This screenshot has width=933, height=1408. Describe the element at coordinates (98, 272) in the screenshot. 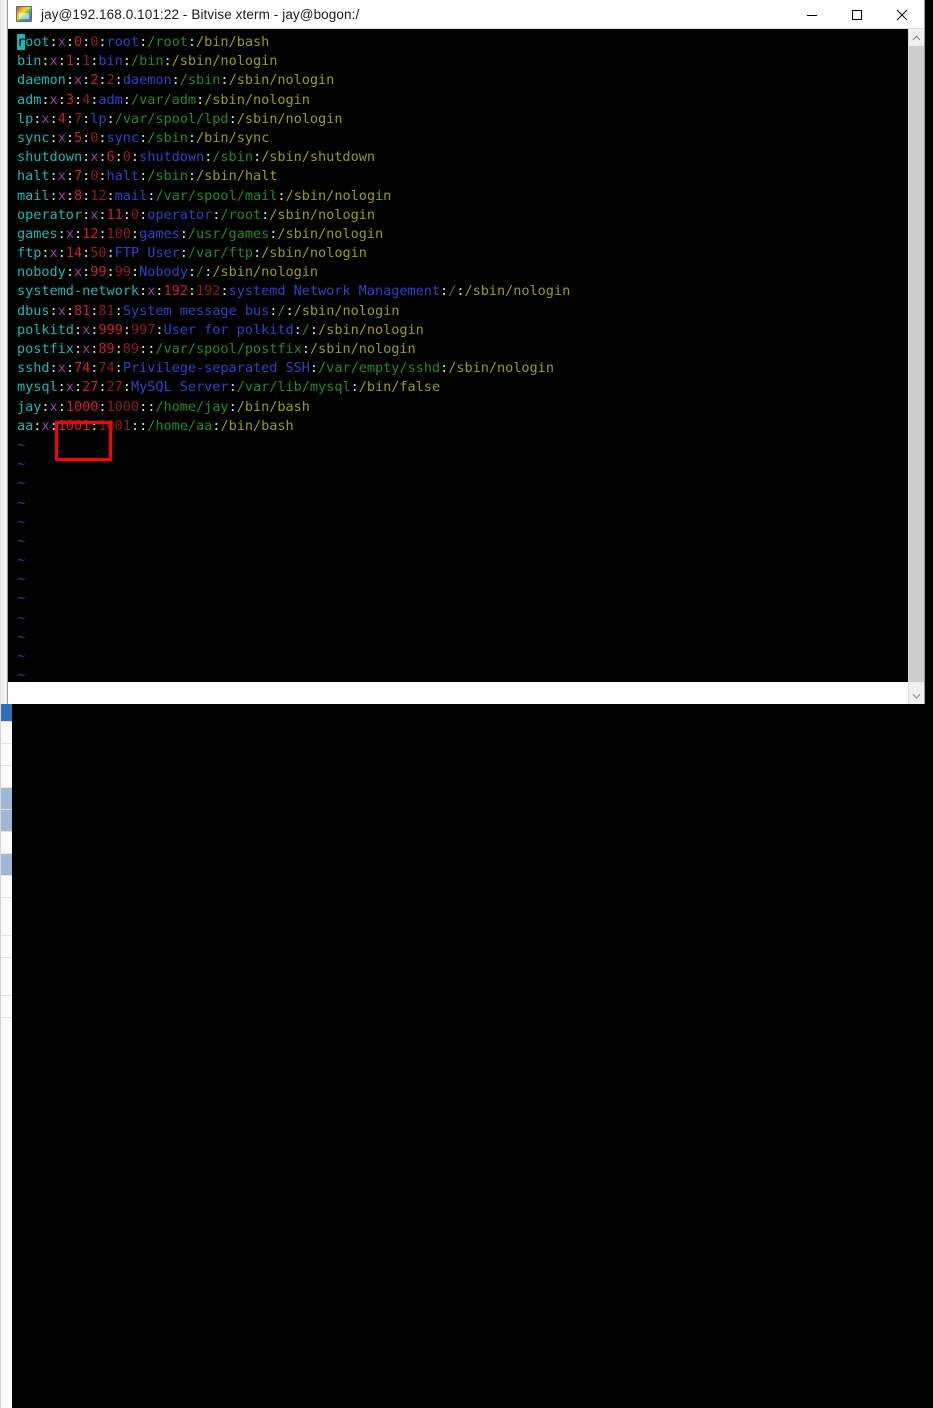

I see `passwd-uid: 99` at that location.